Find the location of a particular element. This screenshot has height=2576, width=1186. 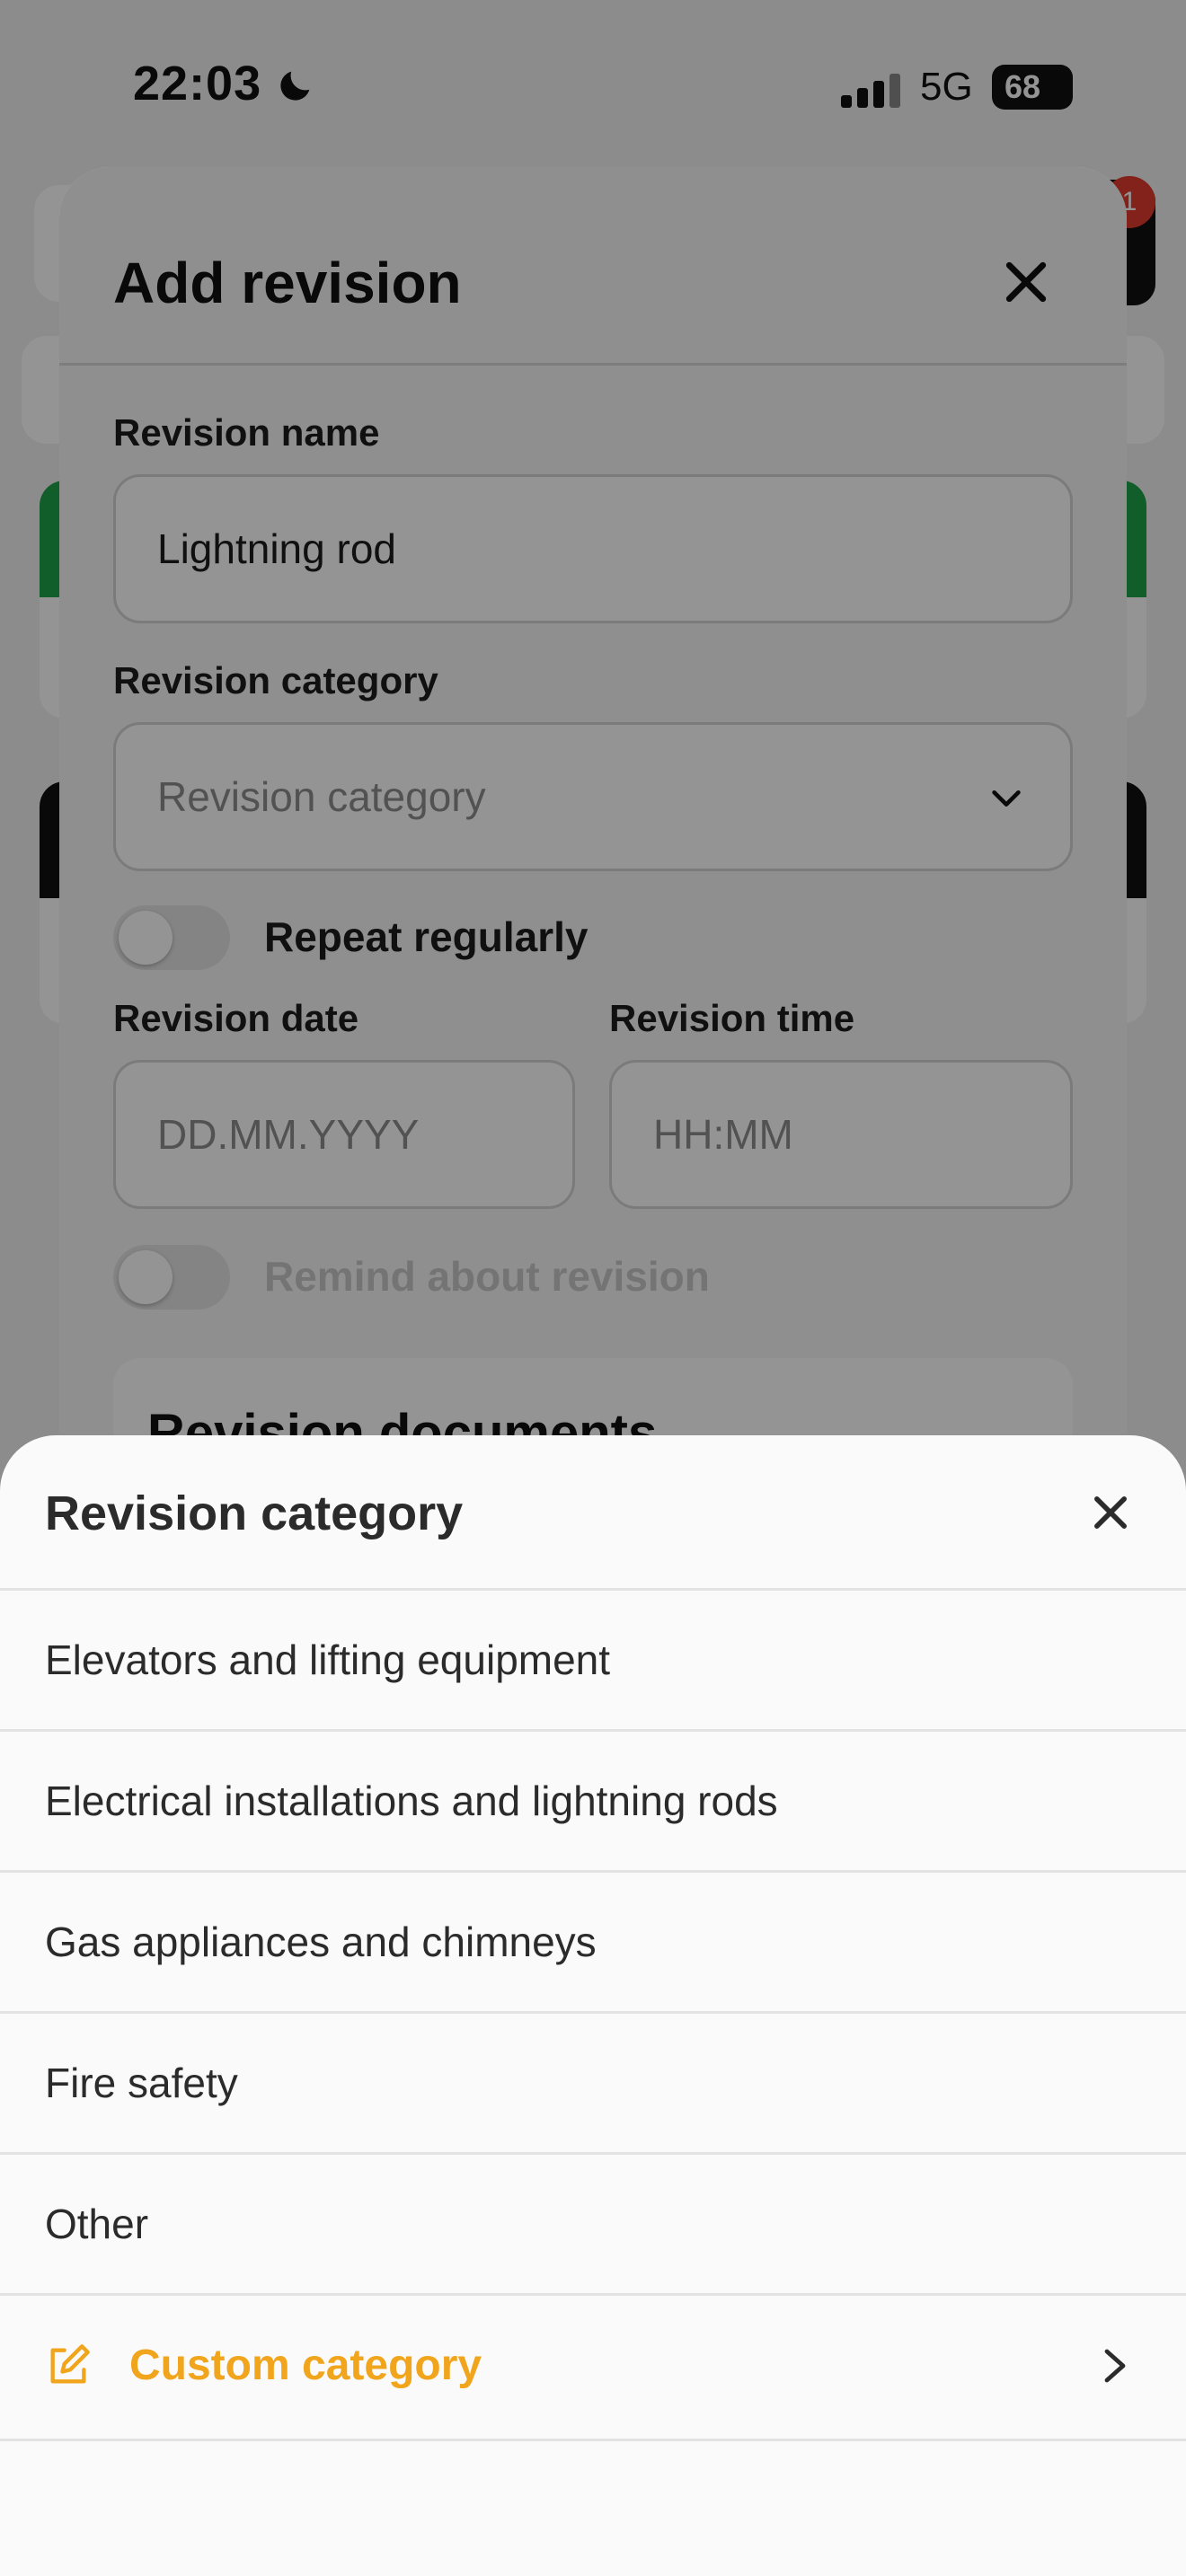

category-option: Other is located at coordinates (593, 2222).